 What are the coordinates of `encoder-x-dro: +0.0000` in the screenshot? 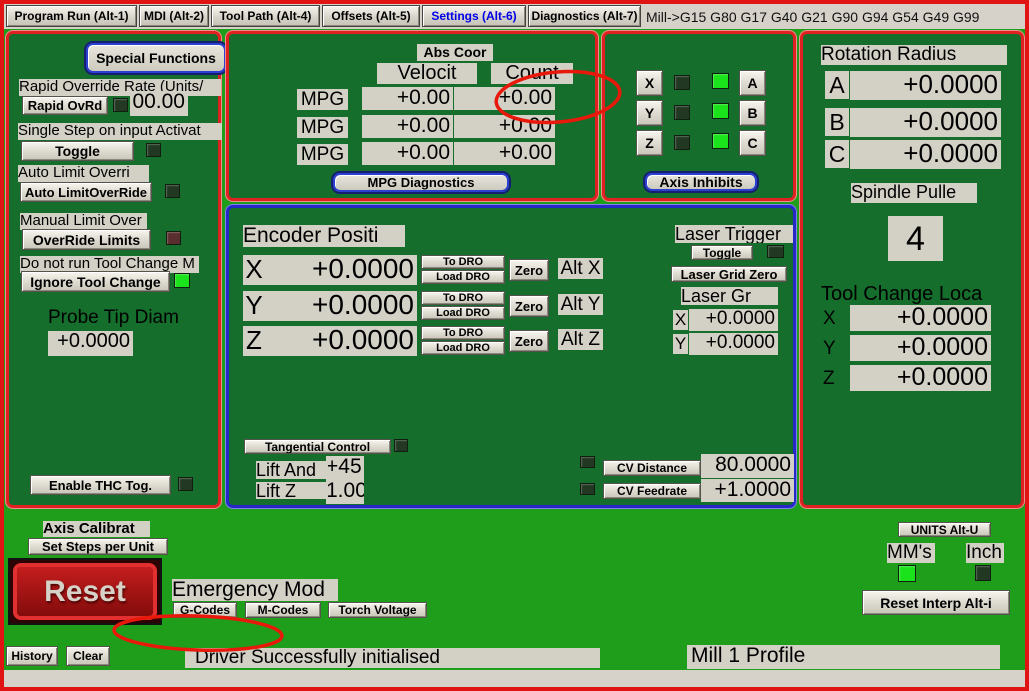 It's located at (341, 270).